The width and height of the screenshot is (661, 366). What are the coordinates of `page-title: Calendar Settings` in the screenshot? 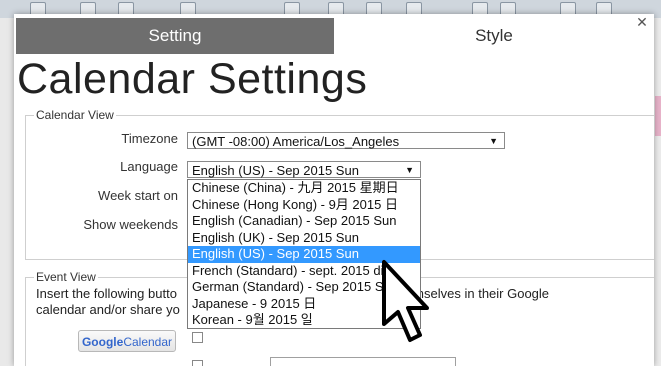 It's located at (192, 79).